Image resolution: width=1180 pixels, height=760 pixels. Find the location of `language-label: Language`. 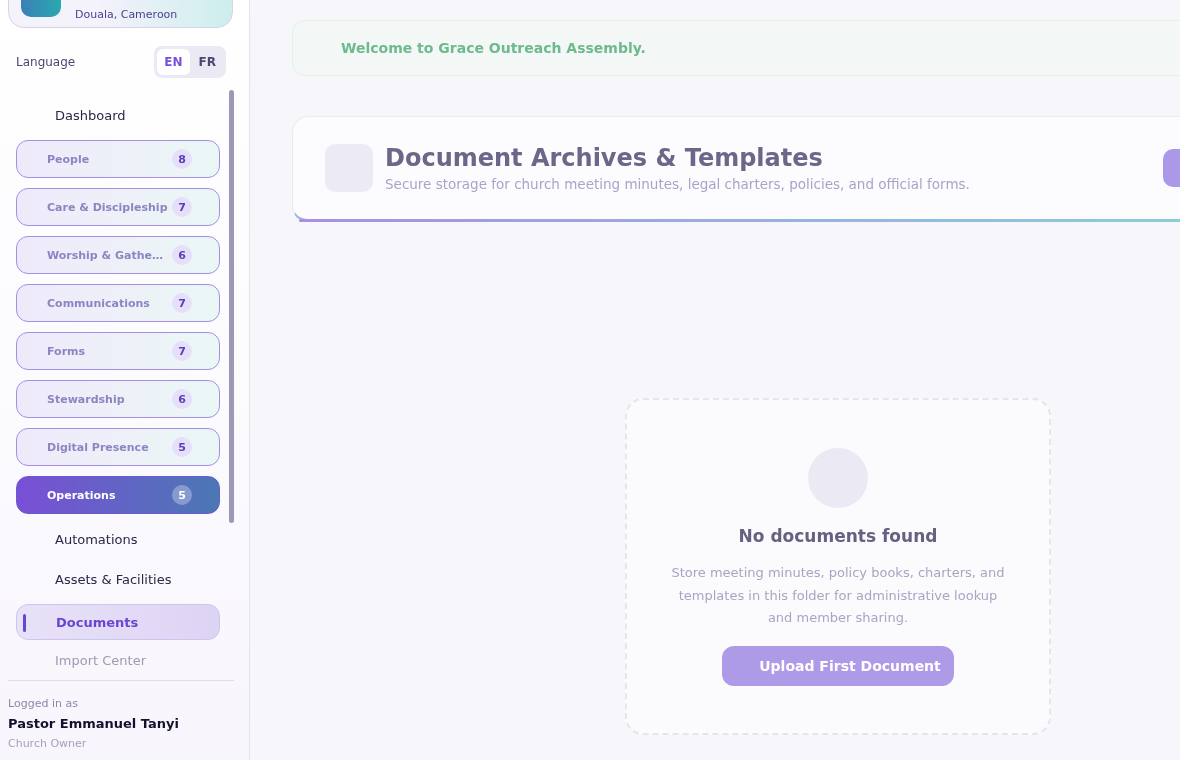

language-label: Language is located at coordinates (46, 62).